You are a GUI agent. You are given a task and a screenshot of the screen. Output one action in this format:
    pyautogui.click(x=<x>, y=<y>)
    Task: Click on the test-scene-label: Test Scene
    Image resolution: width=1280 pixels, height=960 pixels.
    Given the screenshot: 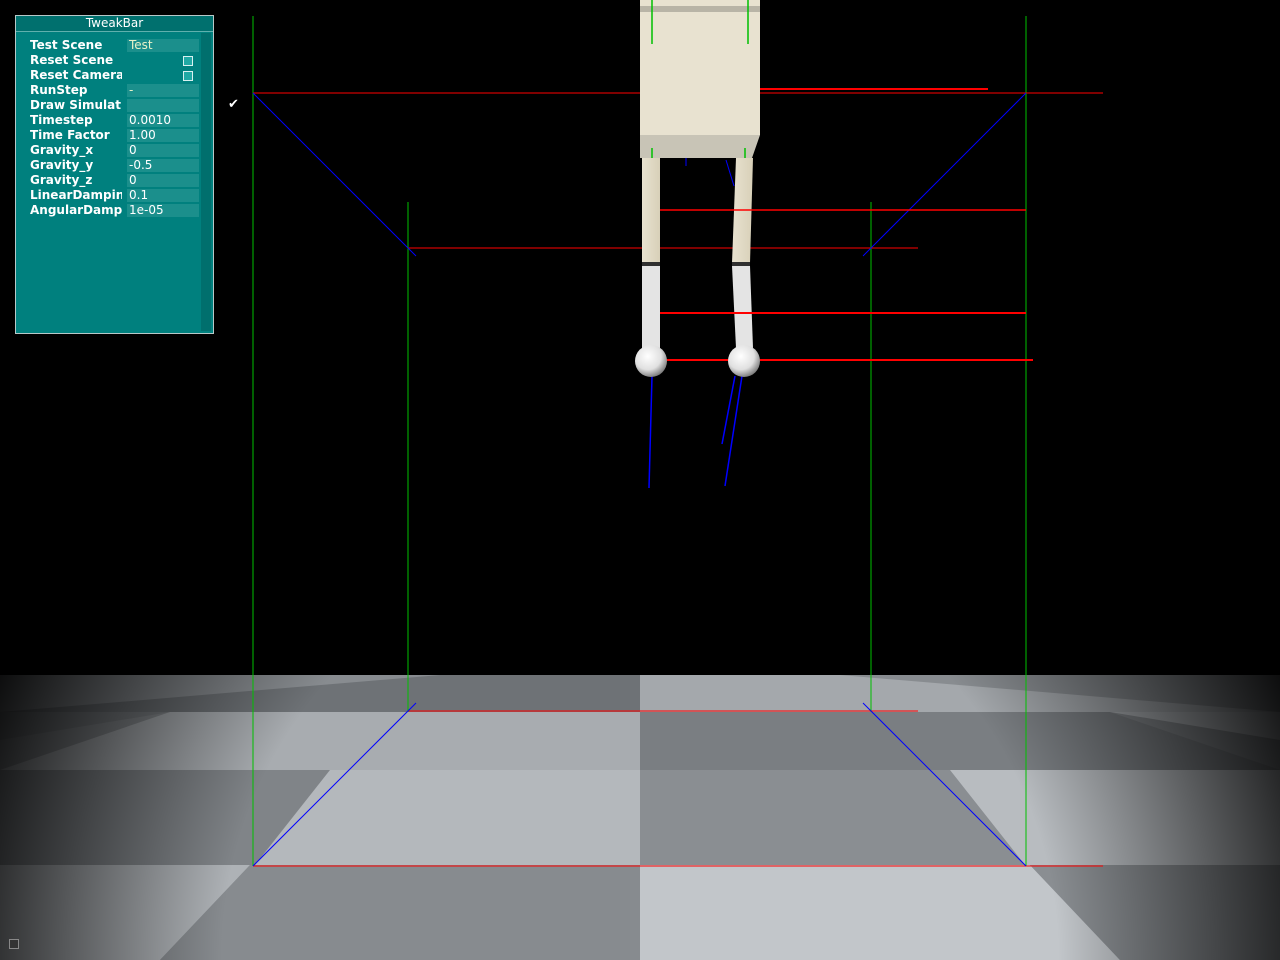 What is the action you would take?
    pyautogui.click(x=66, y=45)
    